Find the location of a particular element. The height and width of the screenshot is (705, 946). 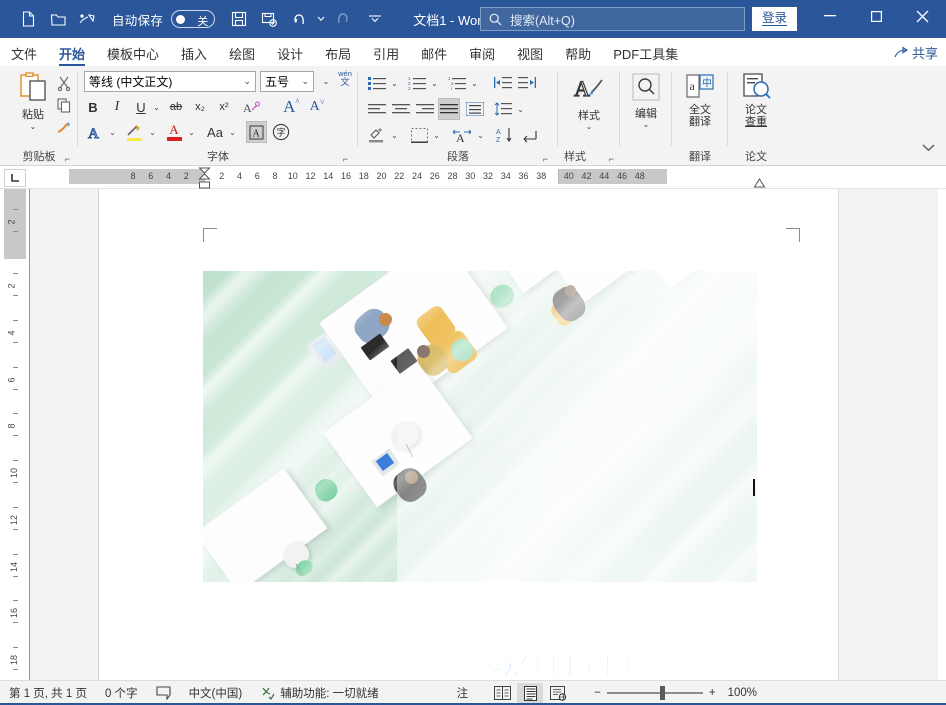

shading-dropdown-icon: ⌄ is located at coordinates (394, 135).